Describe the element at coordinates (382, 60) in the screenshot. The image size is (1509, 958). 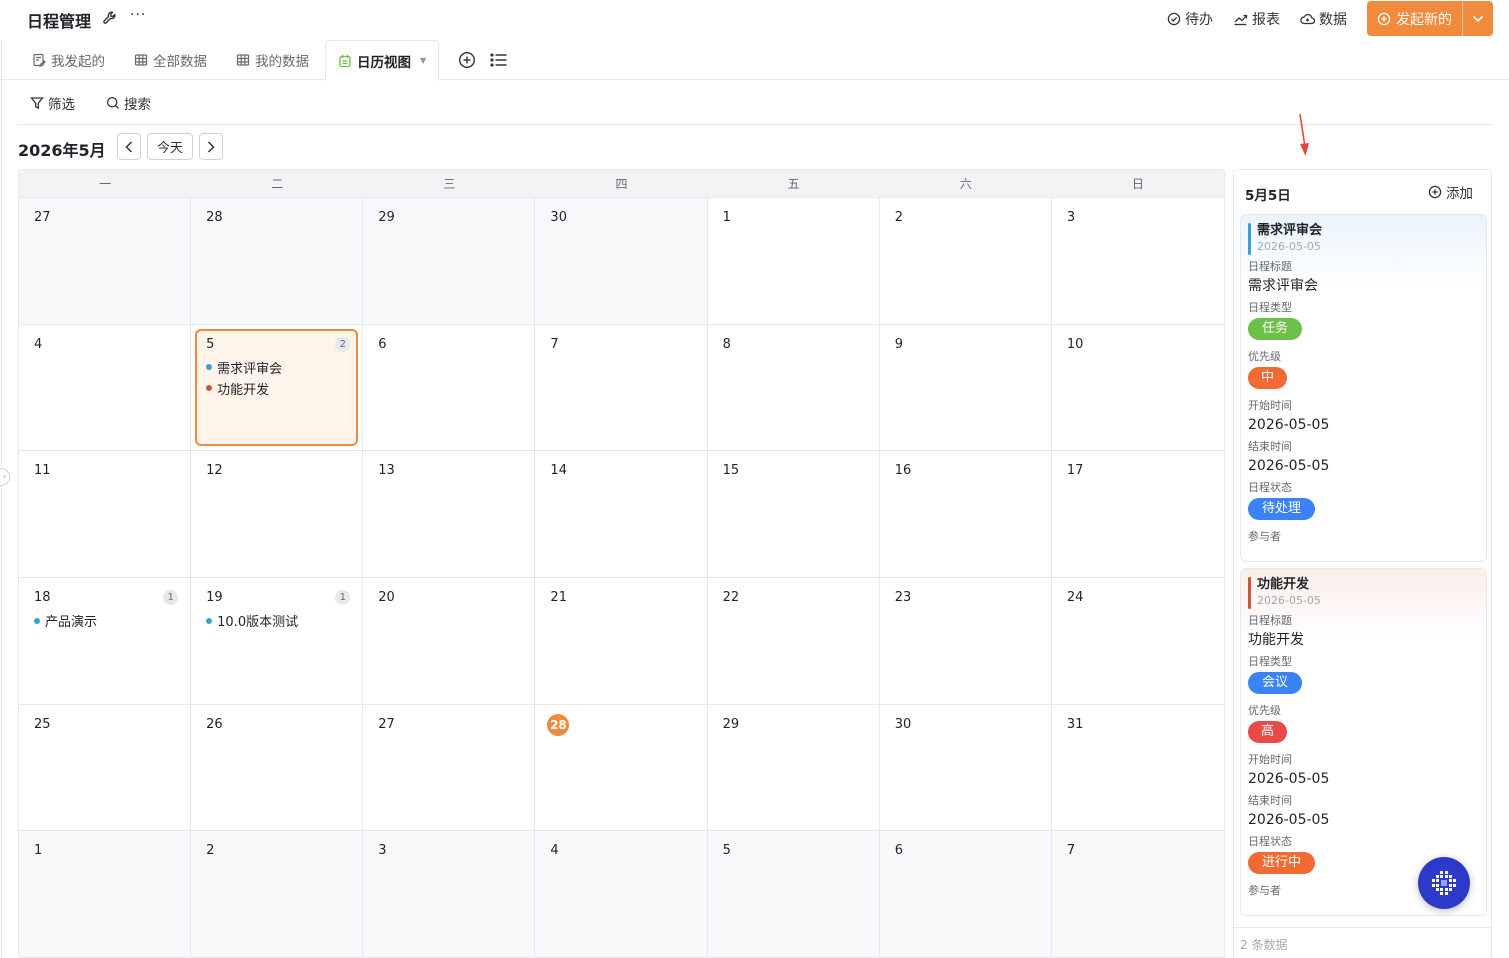
I see `tab-calendar-view: 日历视图 ▼` at that location.